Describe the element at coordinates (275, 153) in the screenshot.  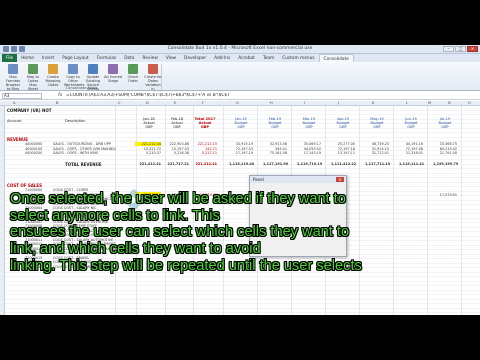
I see `cell-value: 75,161.58` at that location.